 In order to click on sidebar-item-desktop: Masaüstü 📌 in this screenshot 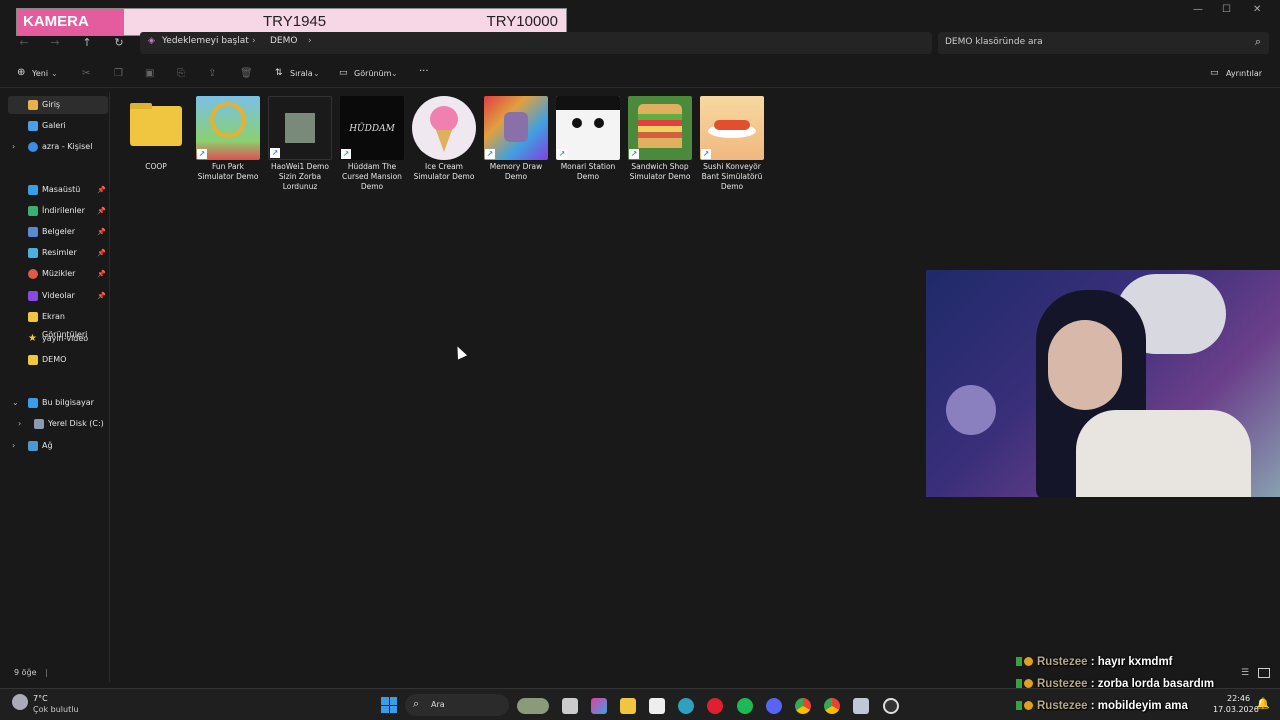, I will do `click(58, 190)`.